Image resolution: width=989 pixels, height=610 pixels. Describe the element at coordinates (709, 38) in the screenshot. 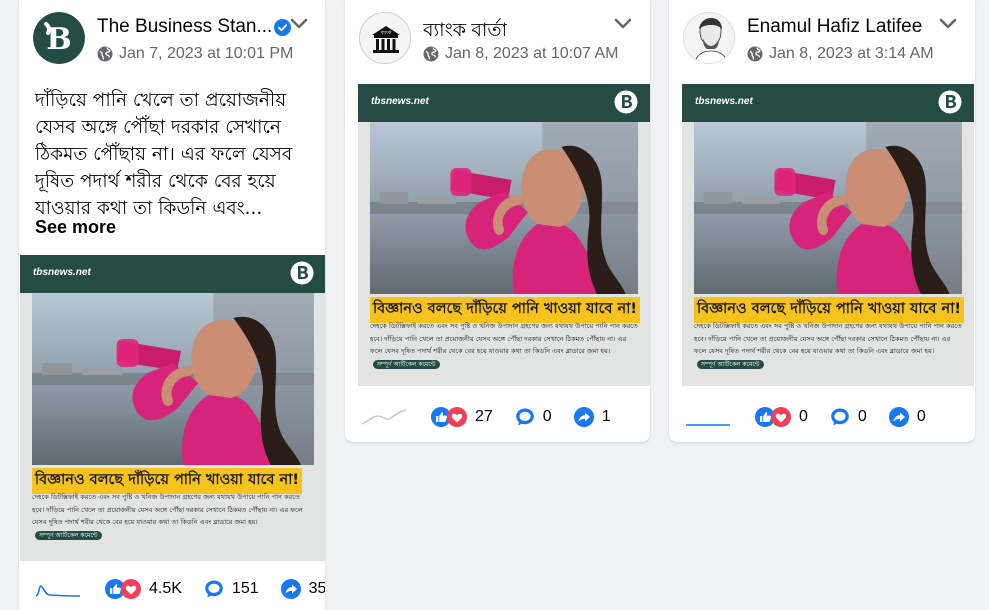

I see `avatar` at that location.